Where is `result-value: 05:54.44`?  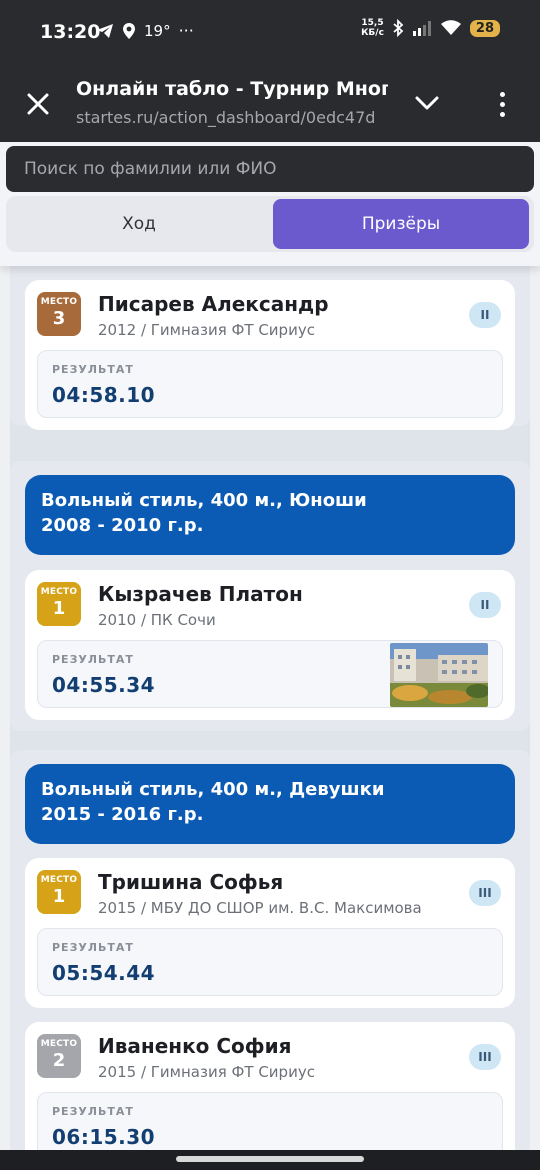
result-value: 05:54.44 is located at coordinates (104, 973).